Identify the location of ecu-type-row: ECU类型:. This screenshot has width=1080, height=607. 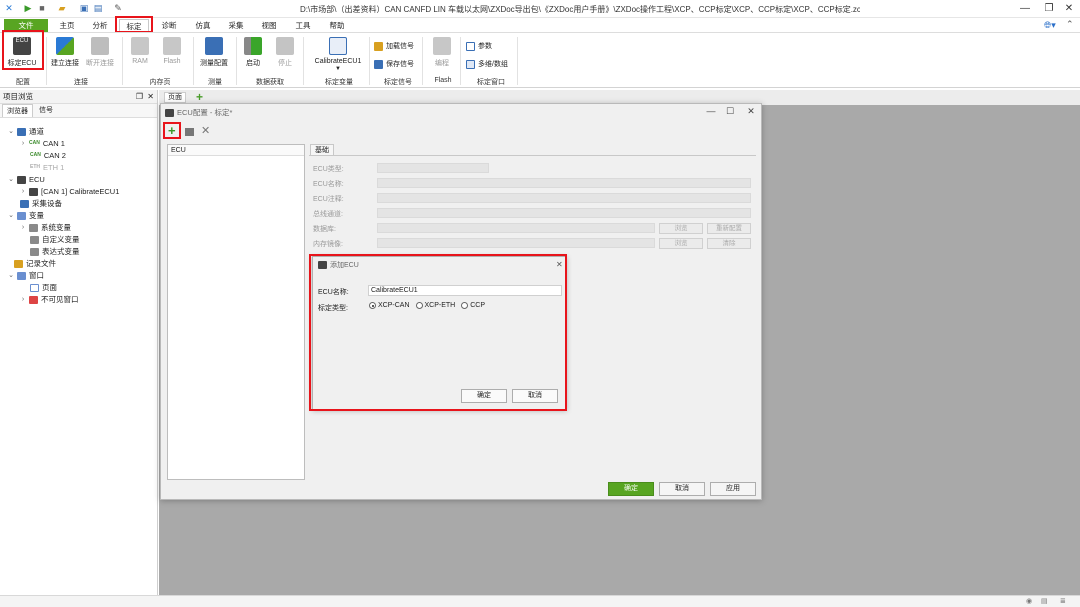
(533, 168).